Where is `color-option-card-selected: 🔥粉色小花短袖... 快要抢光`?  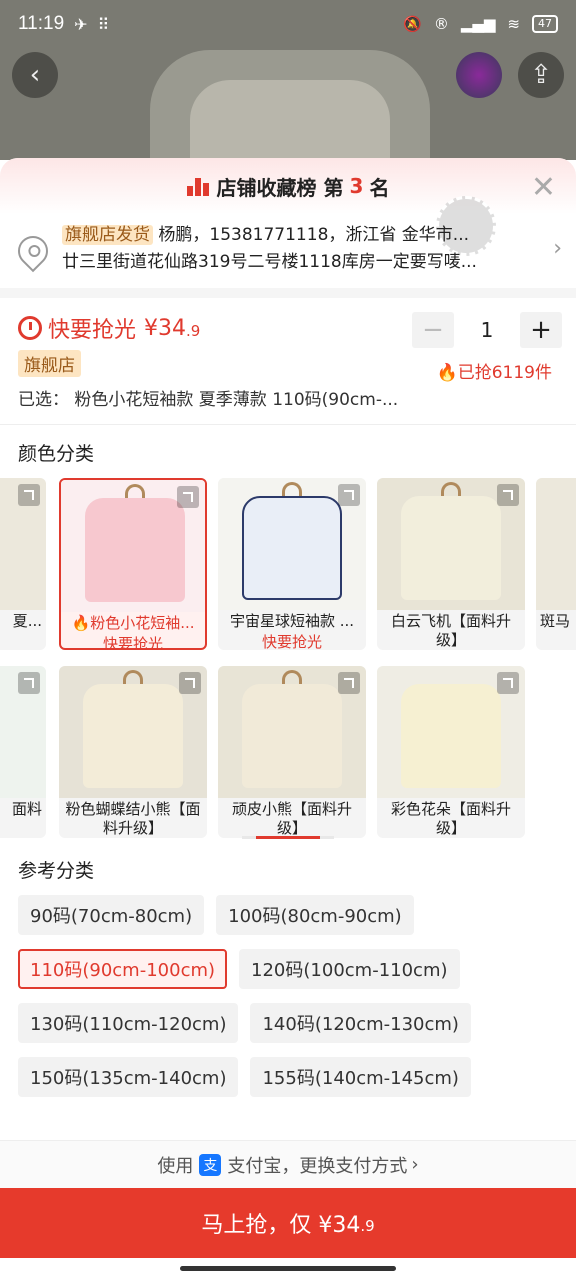 color-option-card-selected: 🔥粉色小花短袖... 快要抢光 is located at coordinates (133, 564).